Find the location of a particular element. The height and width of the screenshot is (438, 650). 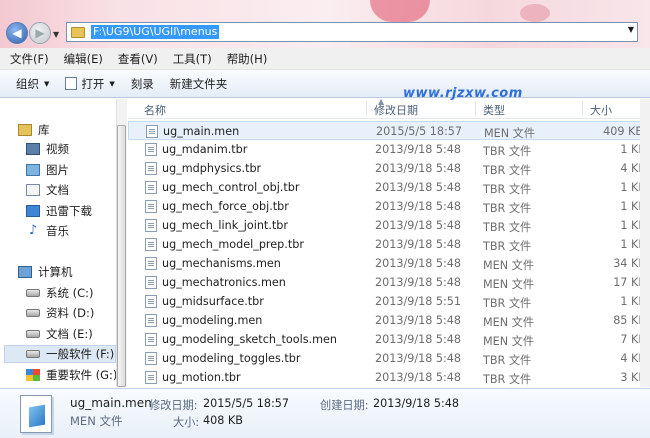

address-field: F:\UG9\UG\UGII\menus ▼ is located at coordinates (352, 32).